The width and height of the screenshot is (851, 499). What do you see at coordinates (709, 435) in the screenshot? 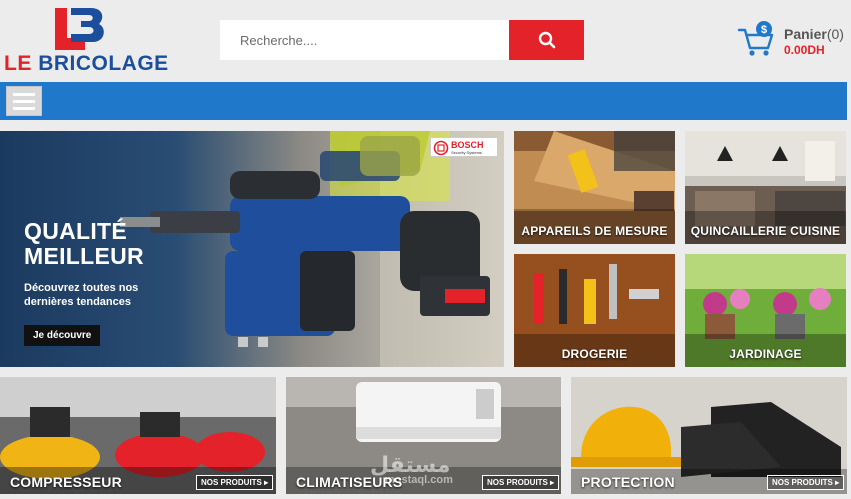
I see `category-tile-protection: PROTECTION NOS PRODUITS ▸` at bounding box center [709, 435].